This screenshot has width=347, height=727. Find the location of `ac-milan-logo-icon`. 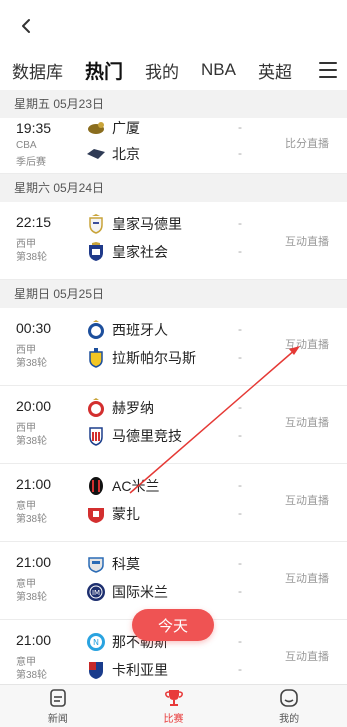

ac-milan-logo-icon is located at coordinates (96, 486).